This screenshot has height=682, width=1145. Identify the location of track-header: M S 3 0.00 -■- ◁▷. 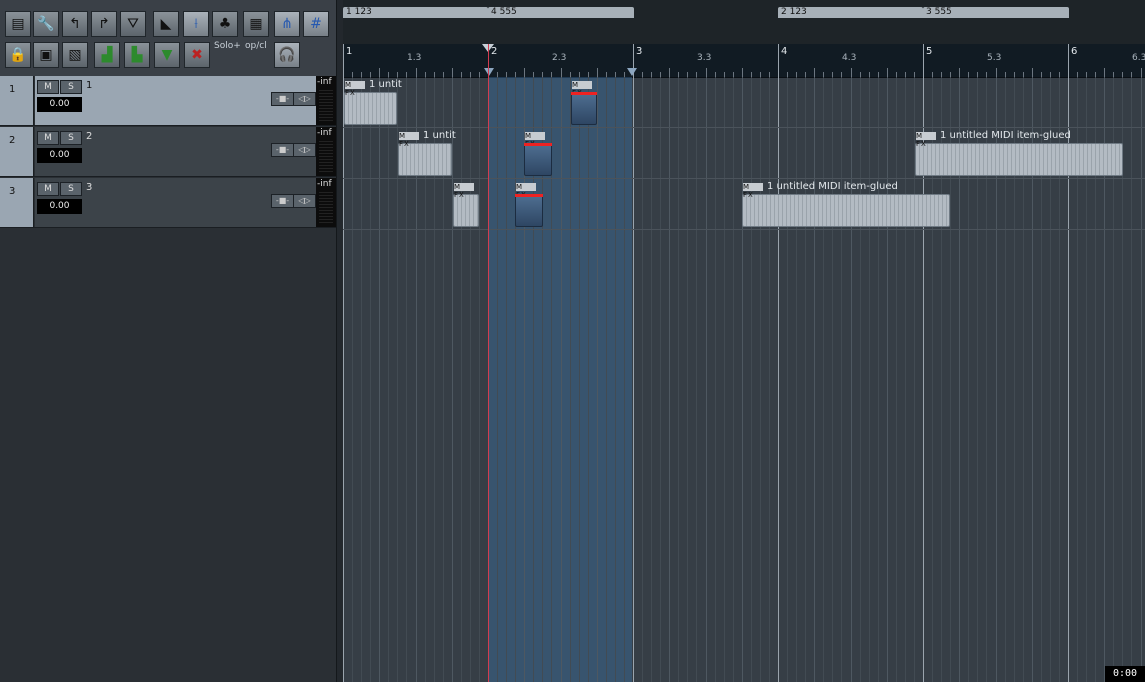
(175, 202).